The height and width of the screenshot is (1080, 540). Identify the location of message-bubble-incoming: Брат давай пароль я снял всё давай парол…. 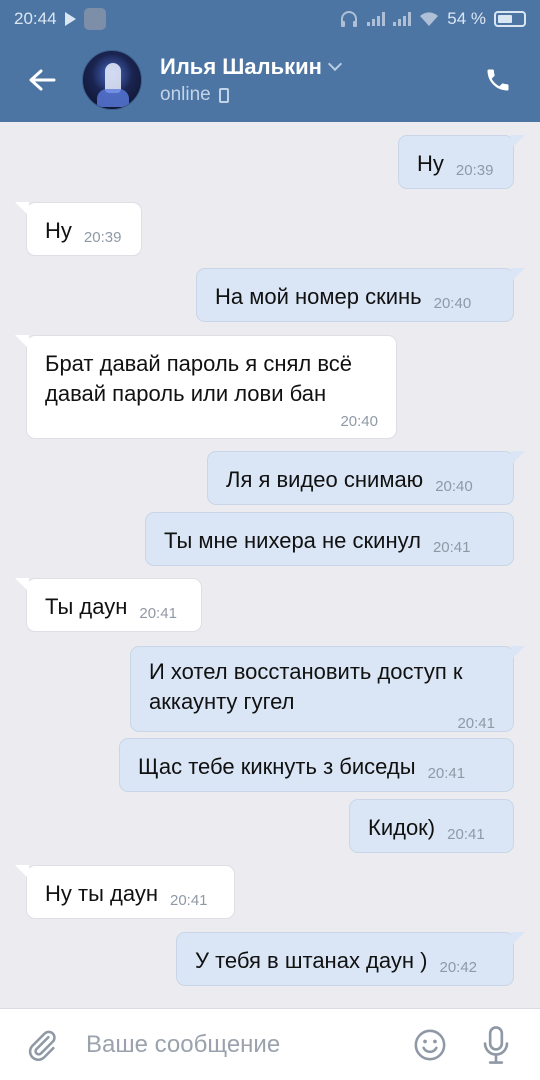
(206, 387).